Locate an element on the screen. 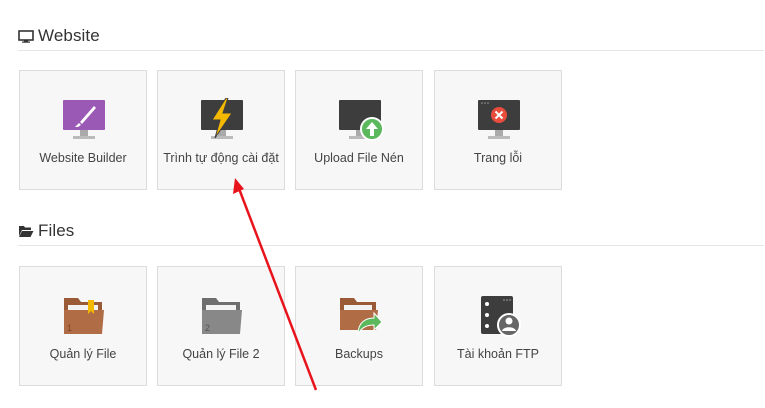 The height and width of the screenshot is (408, 765). tile-website-builder: Website Builder is located at coordinates (83, 130).